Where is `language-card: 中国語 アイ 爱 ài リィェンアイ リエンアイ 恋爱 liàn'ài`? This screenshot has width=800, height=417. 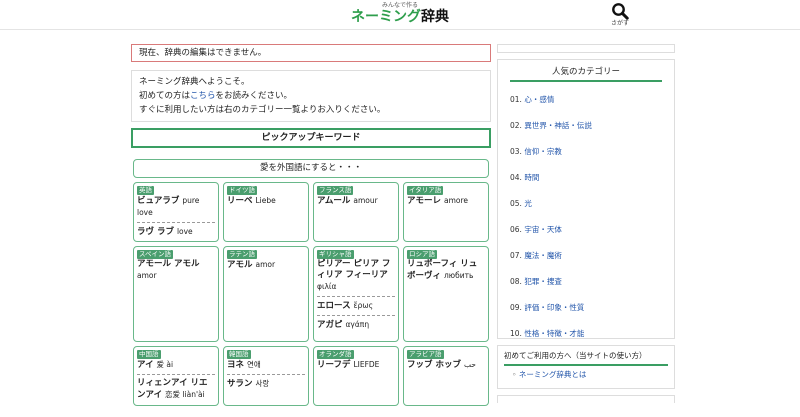
language-card: 中国語 アイ 爱 ài リィェンアイ リエンアイ 恋爱 liàn'ài is located at coordinates (176, 376).